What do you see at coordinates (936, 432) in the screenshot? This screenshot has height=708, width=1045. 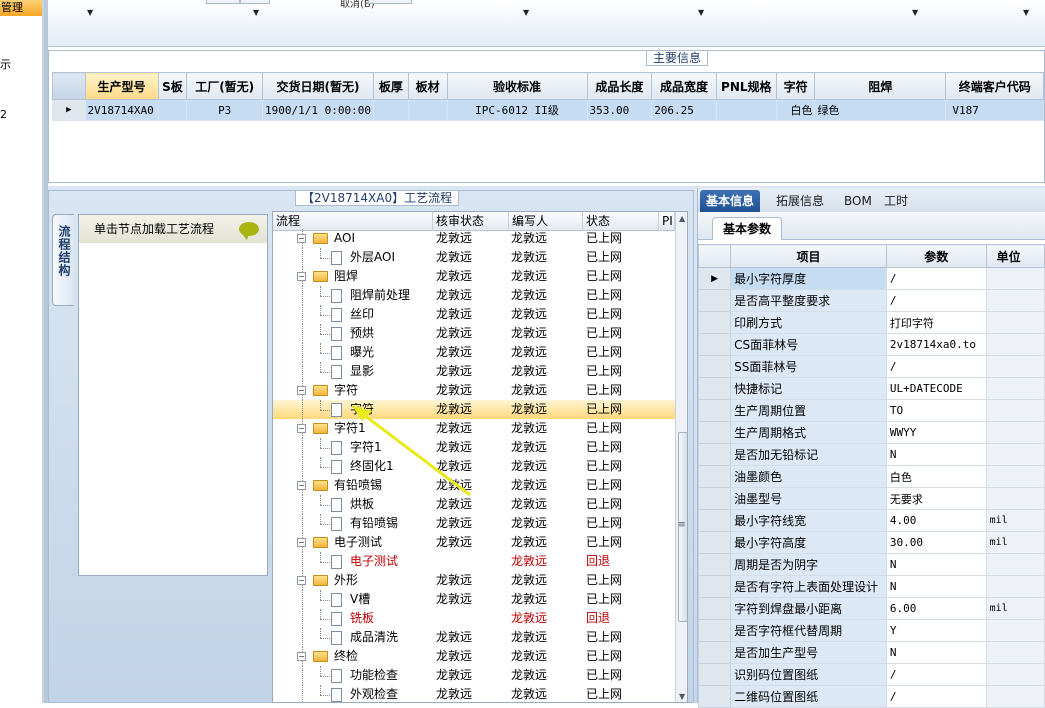 I see `property-value: WWYY` at bounding box center [936, 432].